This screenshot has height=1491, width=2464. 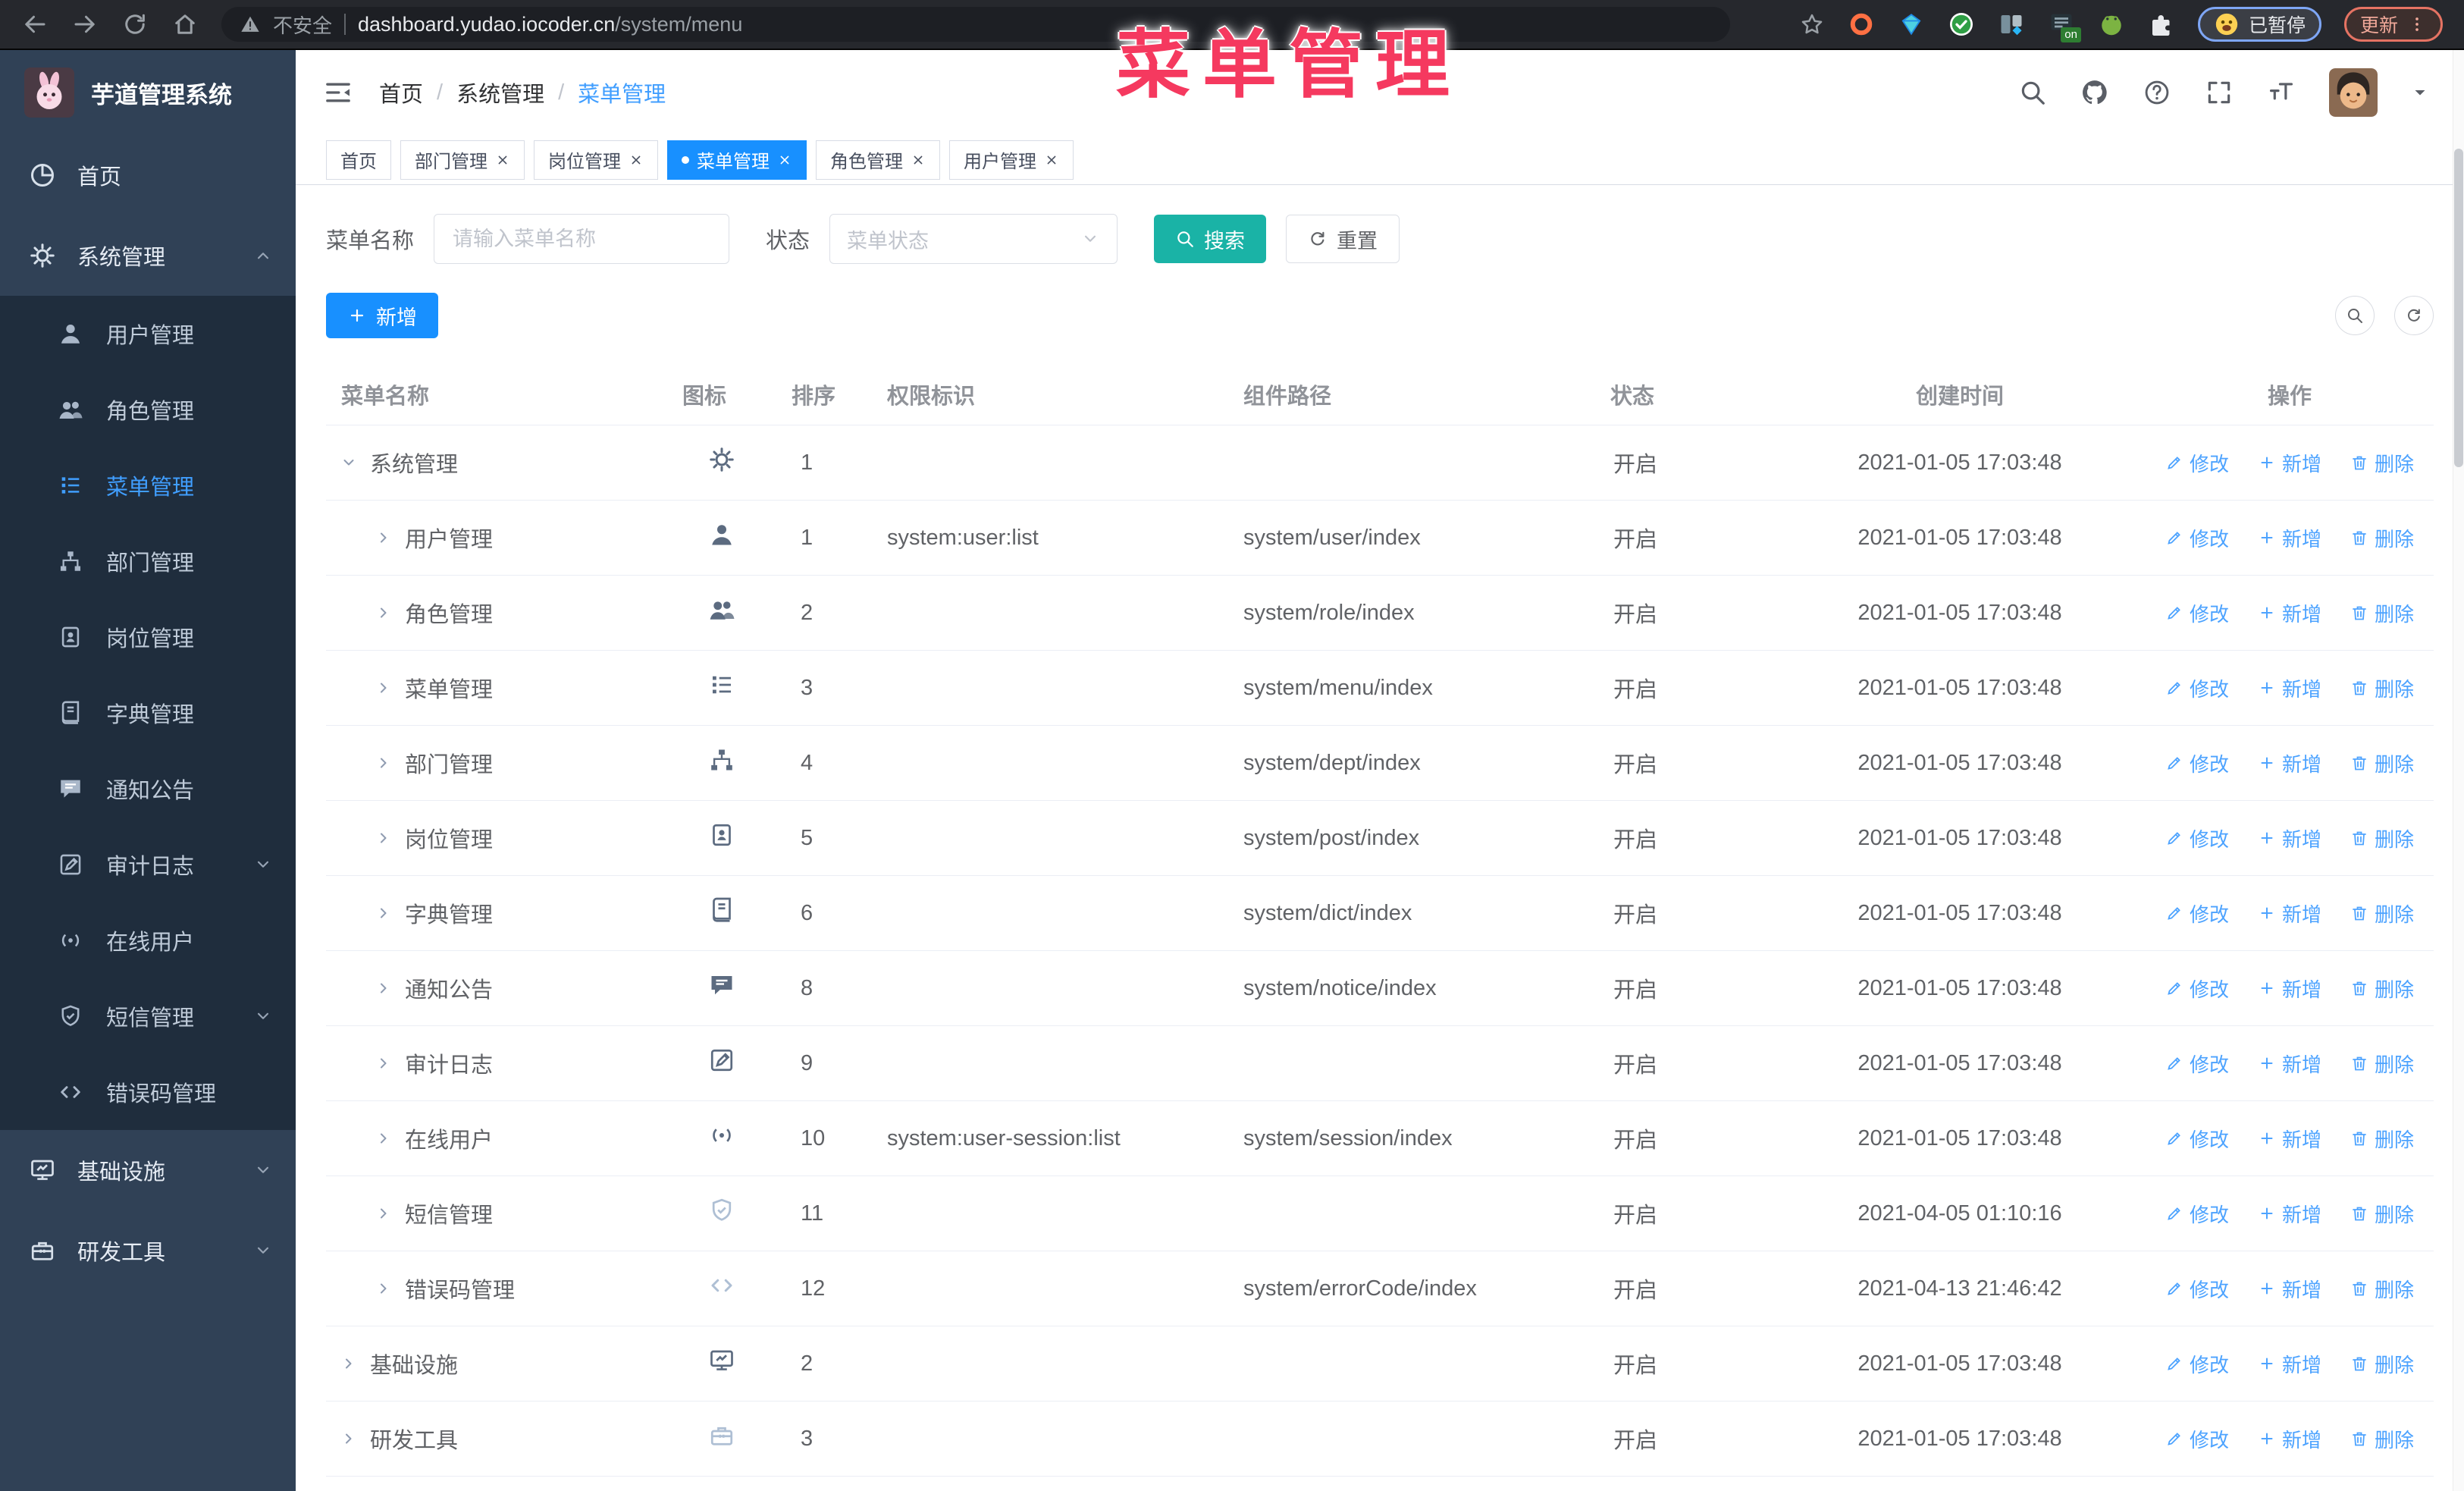 What do you see at coordinates (148, 409) in the screenshot?
I see `sidebar-item: 角色管理` at bounding box center [148, 409].